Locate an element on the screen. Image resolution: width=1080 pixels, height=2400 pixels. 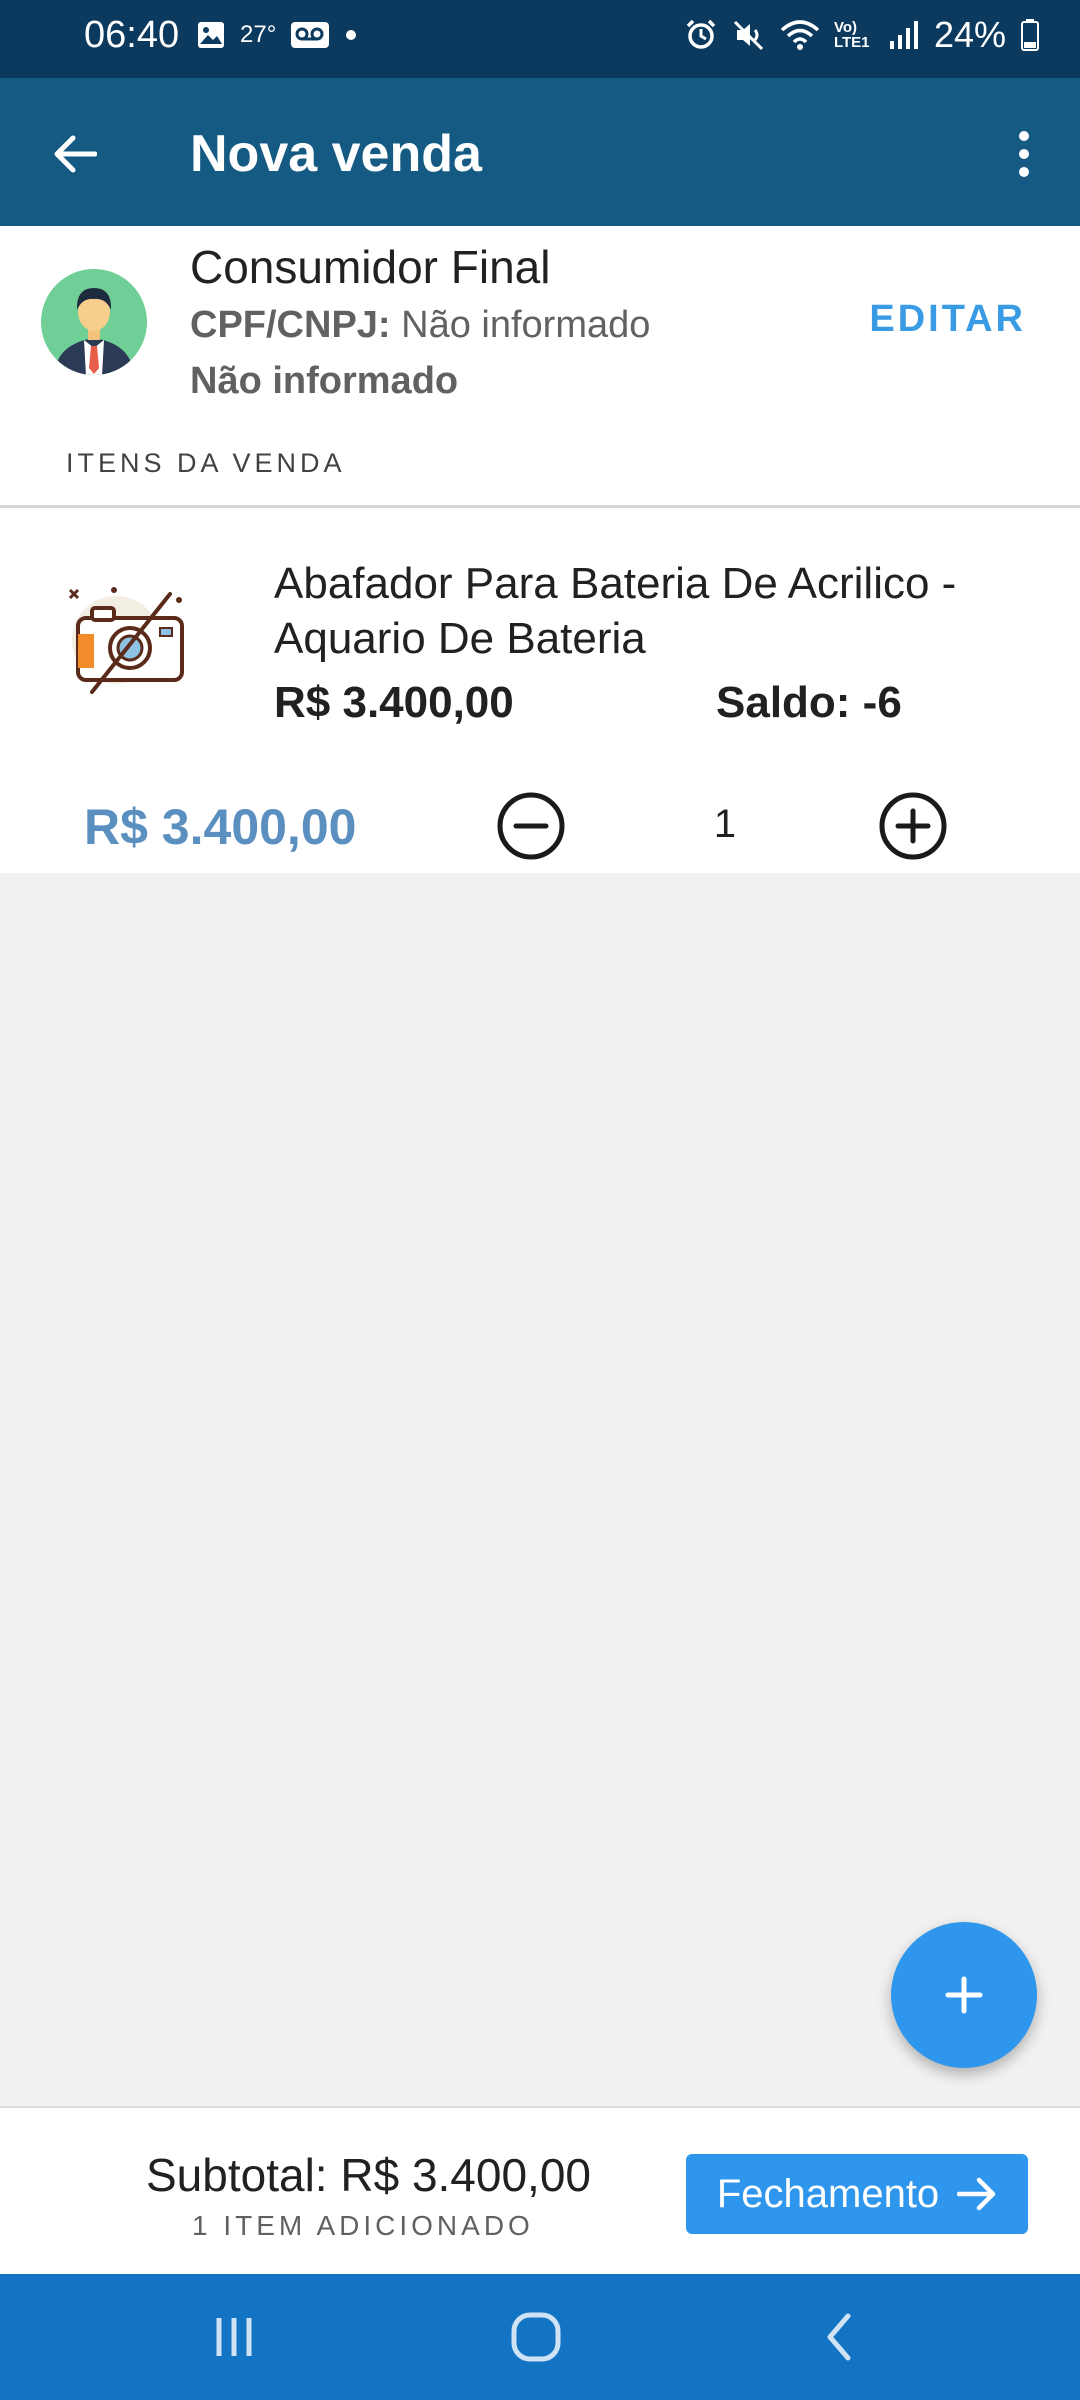
system-nav-bar is located at coordinates (540, 2337).